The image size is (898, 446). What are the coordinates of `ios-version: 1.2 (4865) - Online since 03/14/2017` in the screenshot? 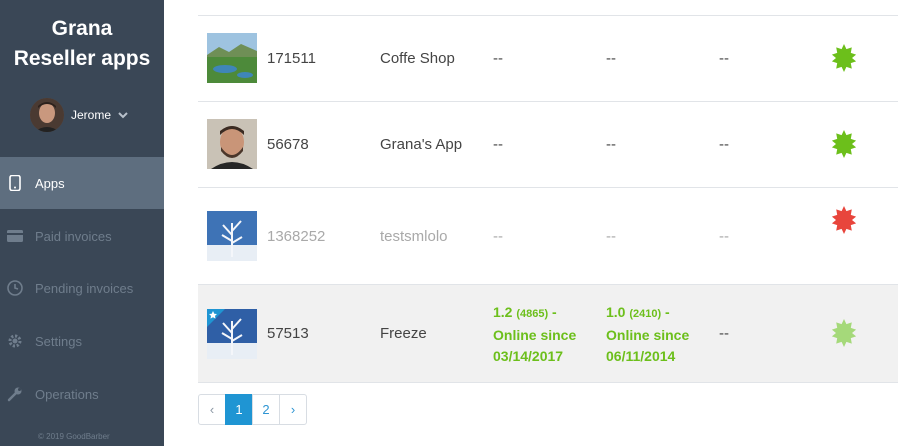 It's located at (534, 334).